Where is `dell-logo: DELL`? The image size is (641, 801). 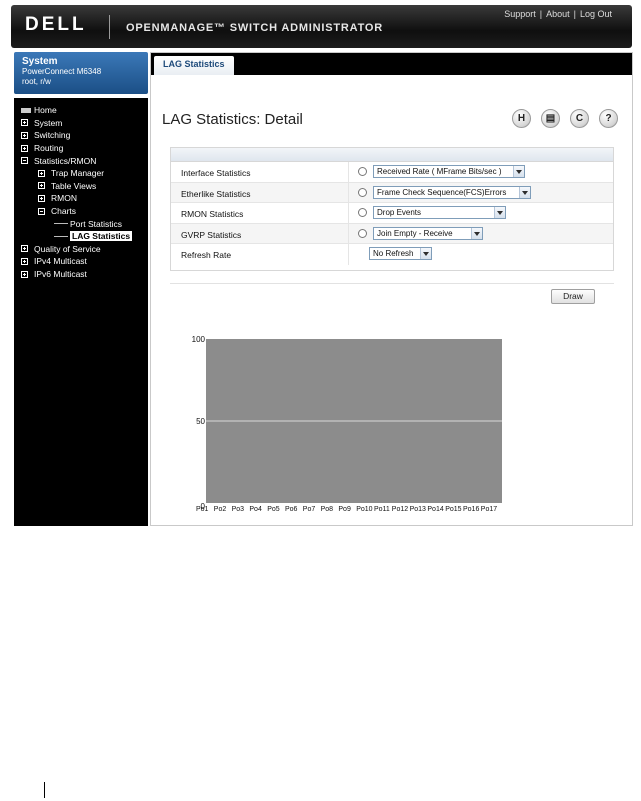
dell-logo: DELL is located at coordinates (56, 24).